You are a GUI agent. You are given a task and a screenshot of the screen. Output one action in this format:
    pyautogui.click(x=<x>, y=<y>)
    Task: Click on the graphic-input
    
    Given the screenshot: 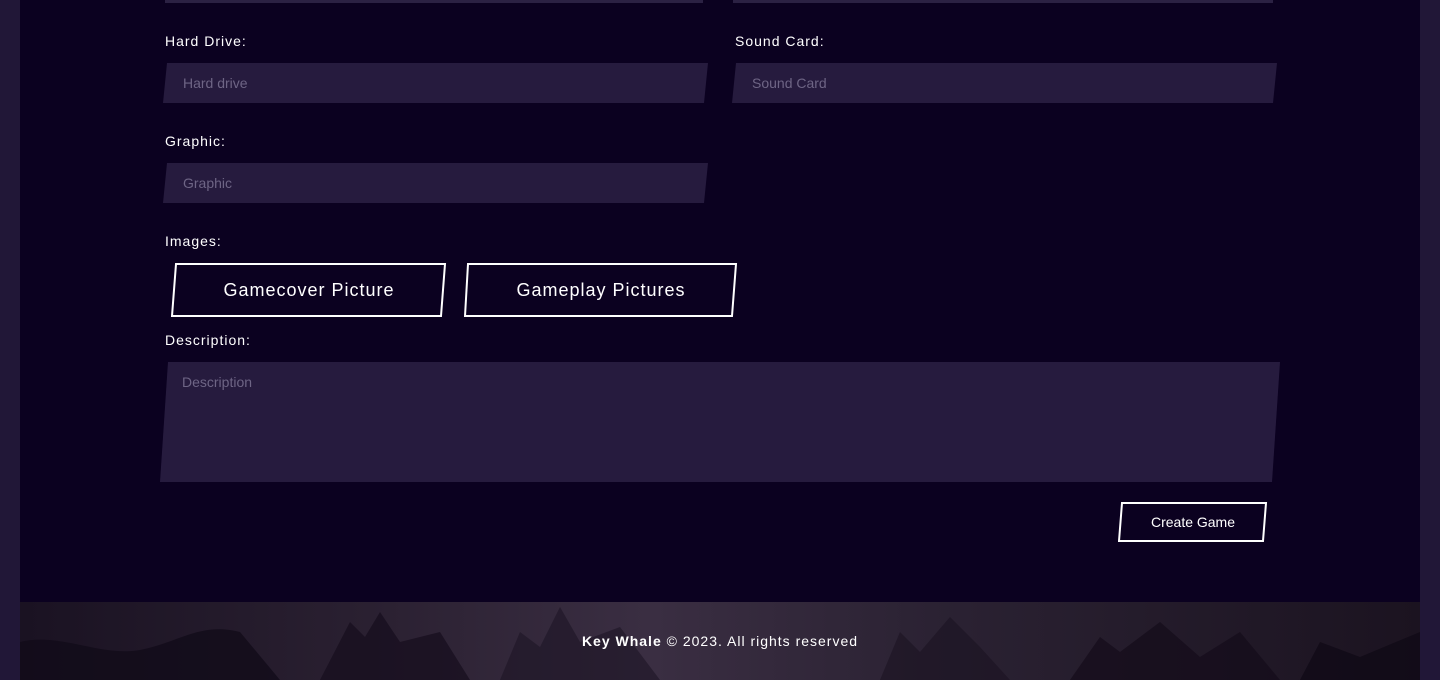 What is the action you would take?
    pyautogui.click(x=435, y=183)
    